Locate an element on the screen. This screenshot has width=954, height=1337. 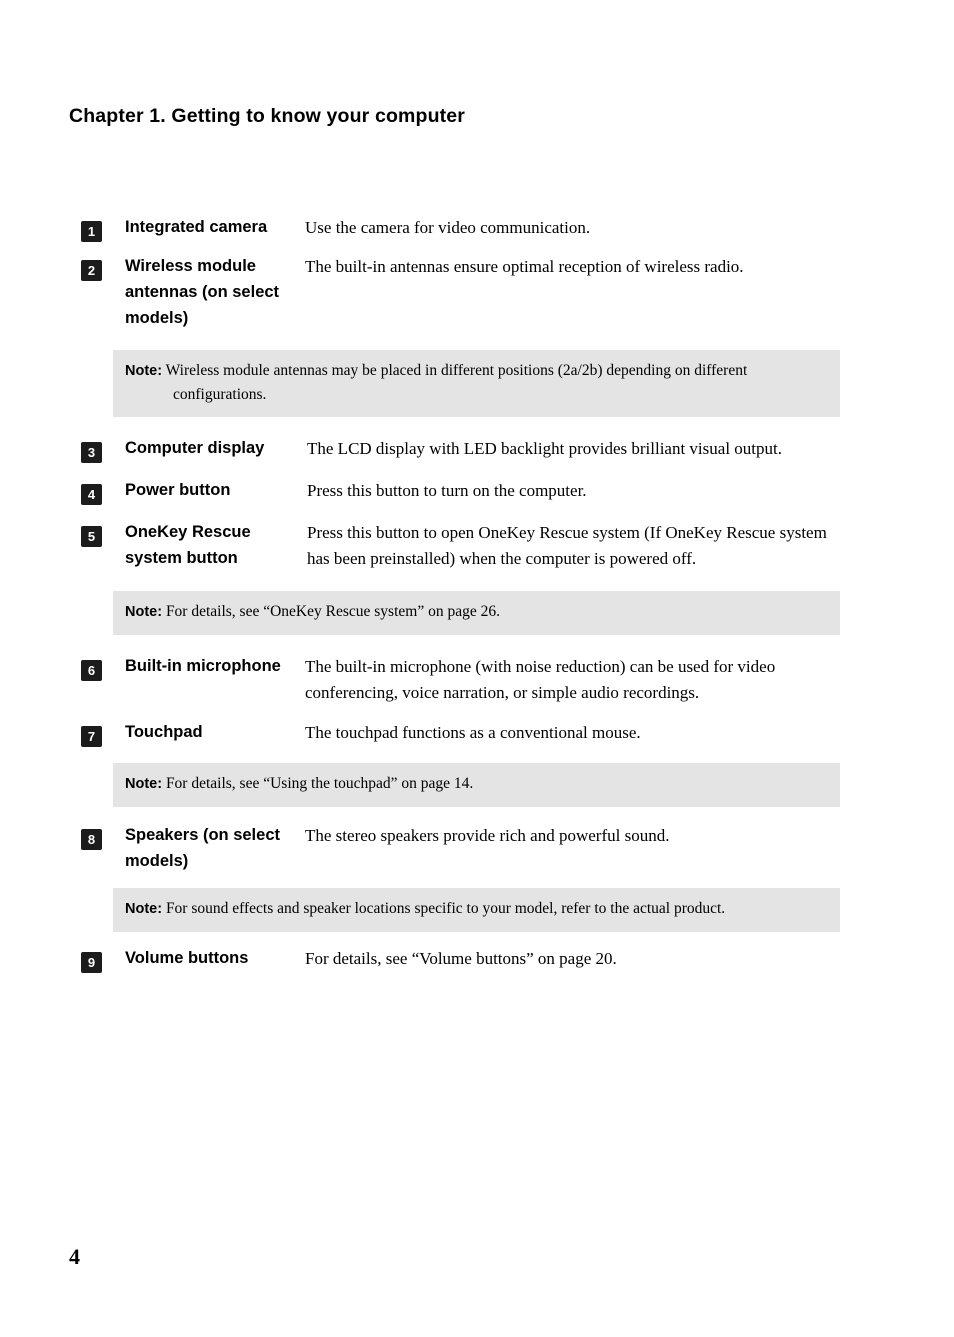
item-number-badge: 2 is located at coordinates (91, 270).